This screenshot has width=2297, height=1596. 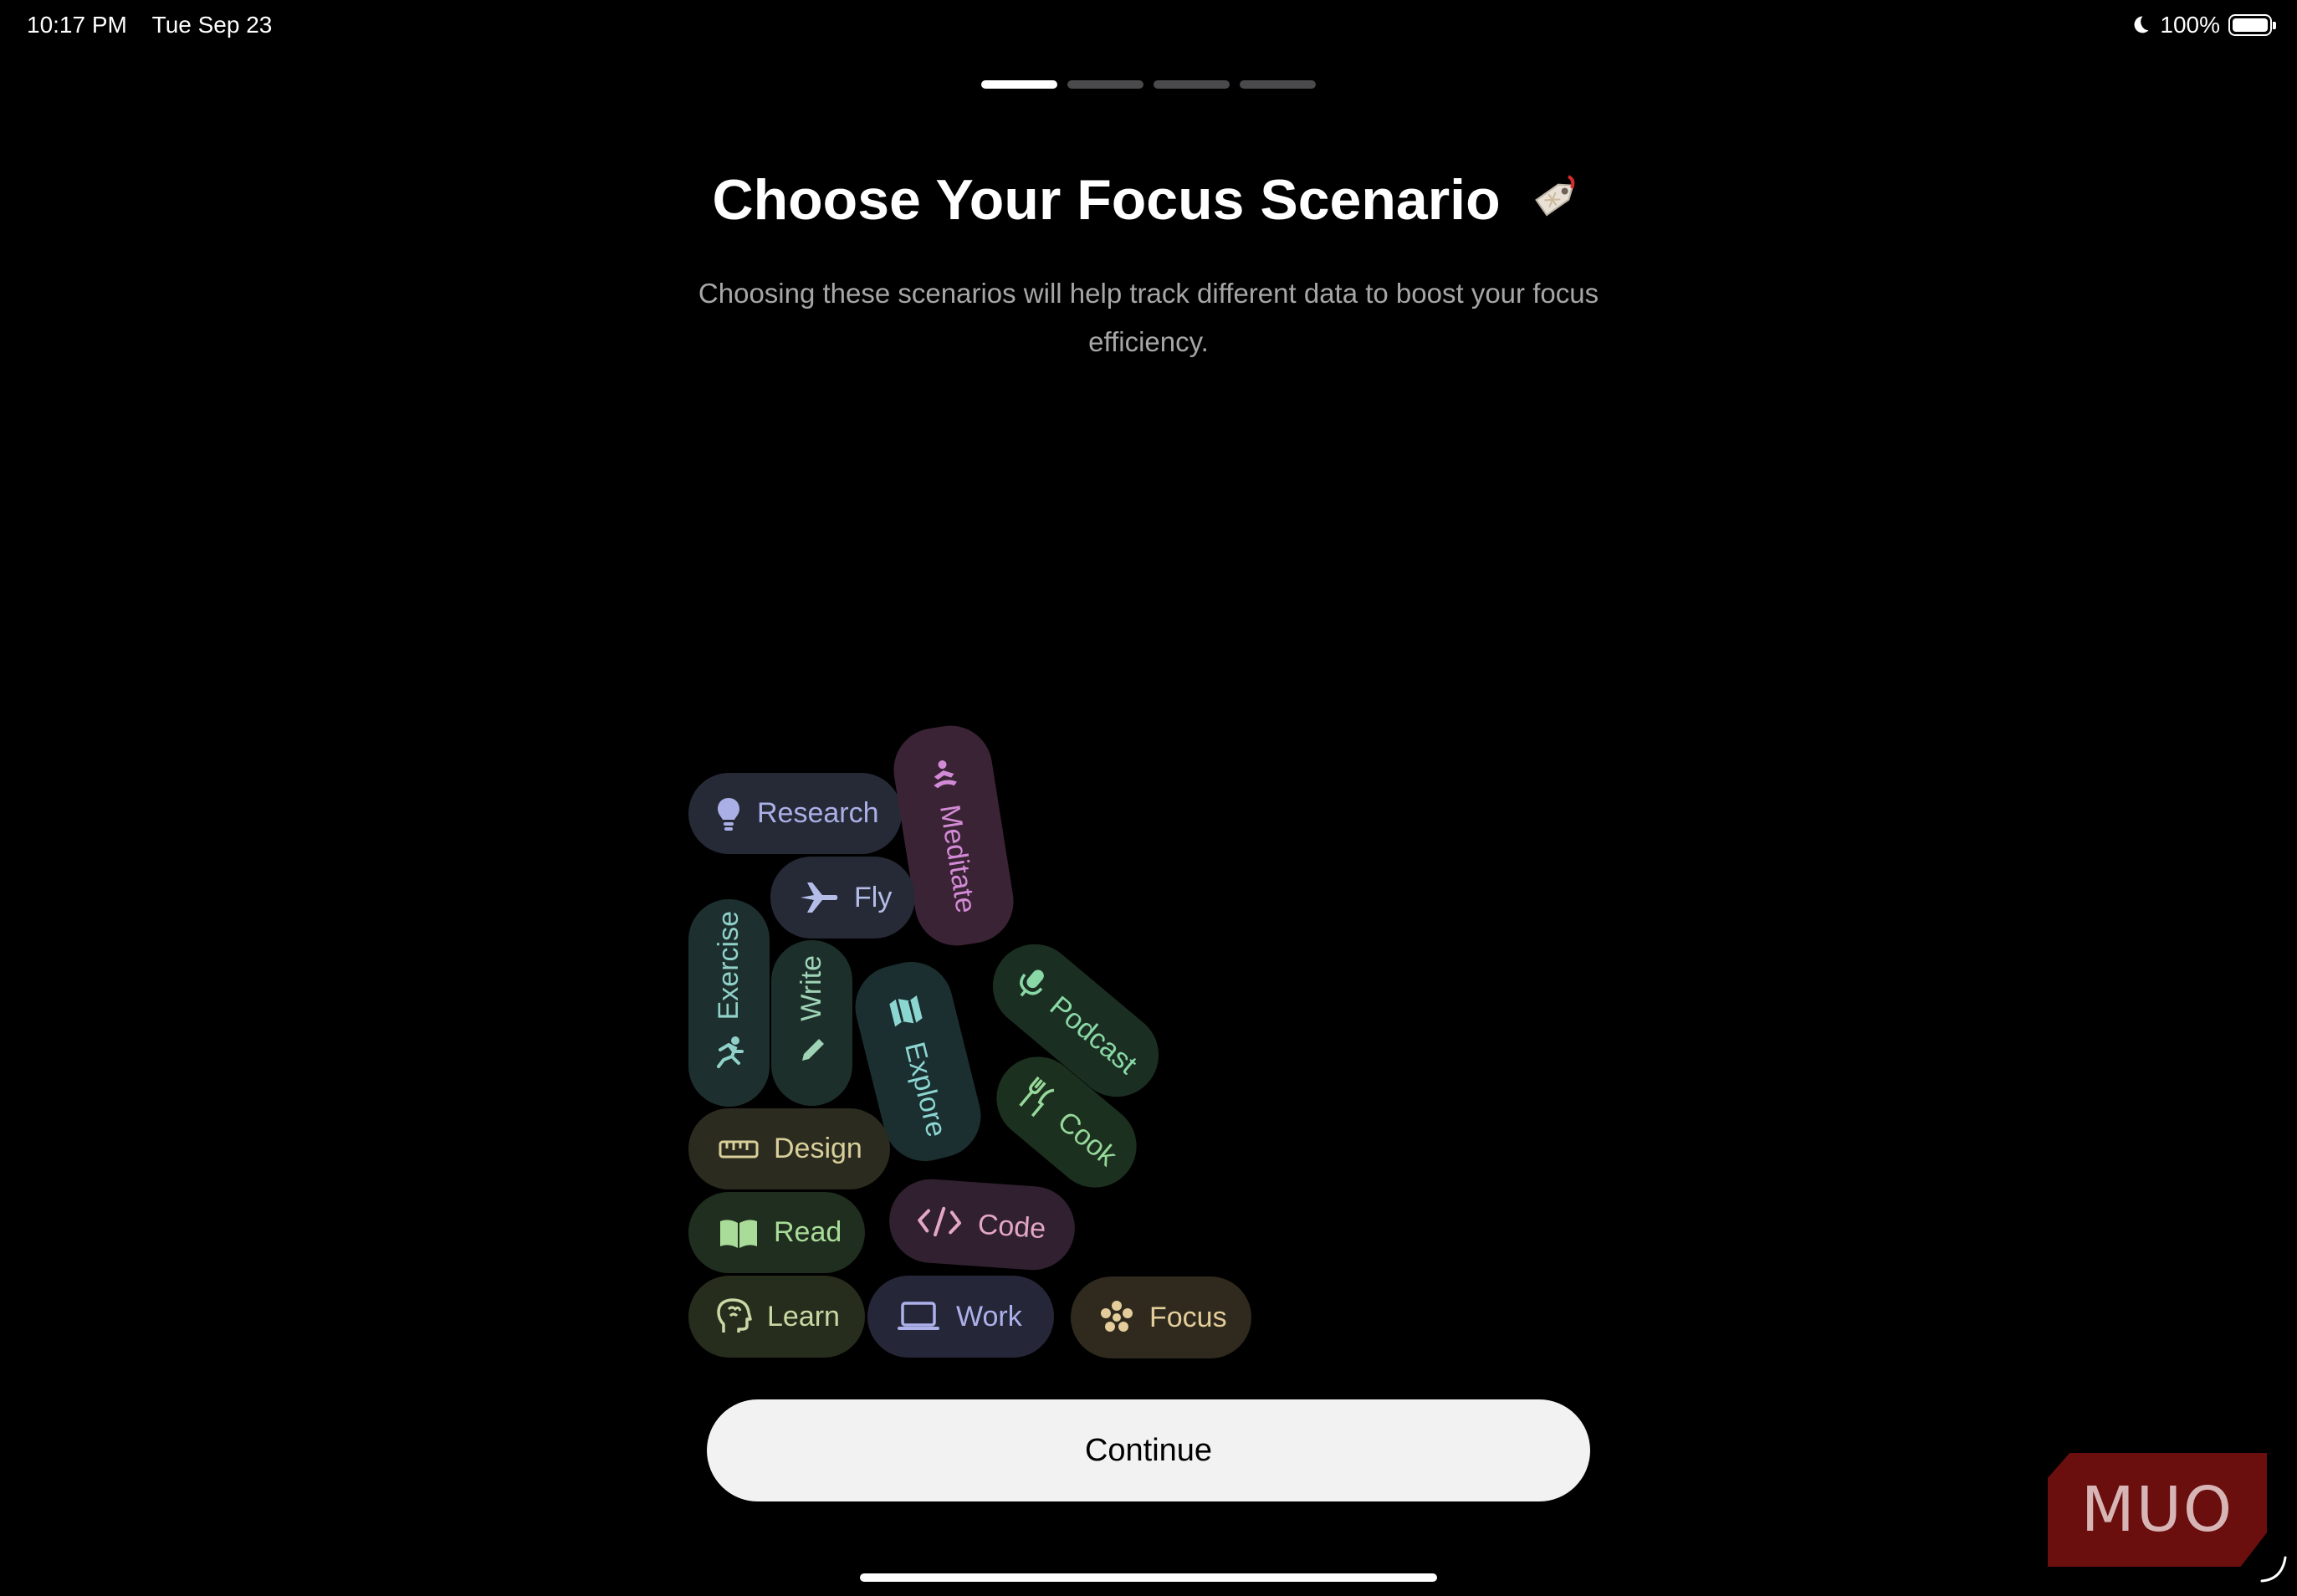 What do you see at coordinates (811, 1023) in the screenshot?
I see `chip-write: Write` at bounding box center [811, 1023].